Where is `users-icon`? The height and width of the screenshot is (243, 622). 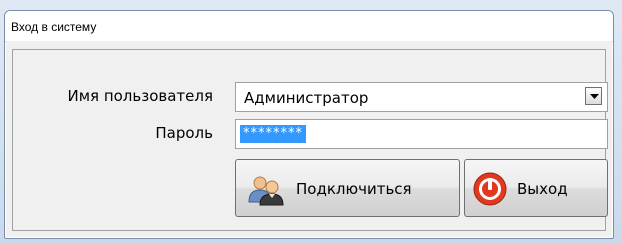
users-icon is located at coordinates (266, 191).